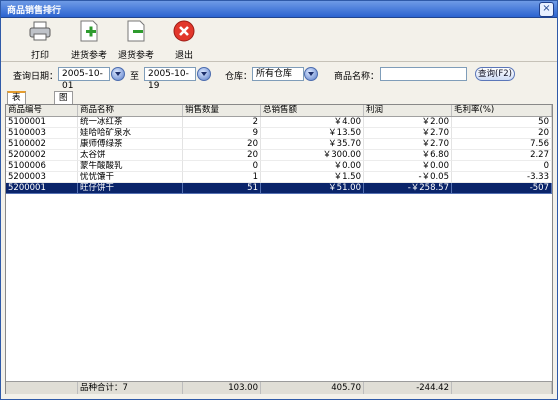 Image resolution: width=558 pixels, height=400 pixels. Describe the element at coordinates (408, 155) in the screenshot. I see `table-cell: ￥6.80` at that location.